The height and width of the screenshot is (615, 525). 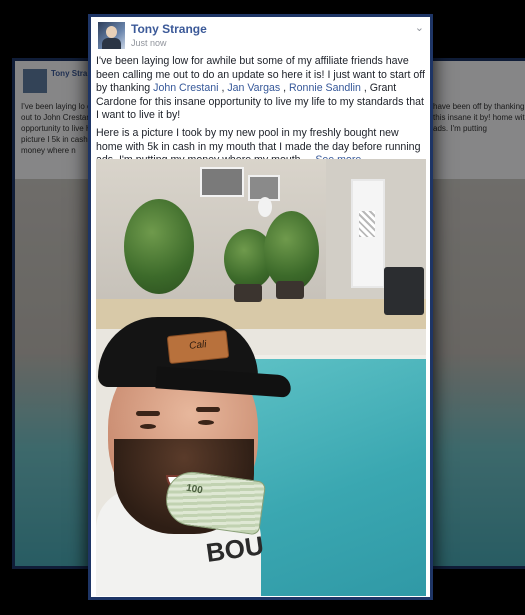 What do you see at coordinates (69, 73) in the screenshot?
I see `ghost-author-name: Tony Stra` at bounding box center [69, 73].